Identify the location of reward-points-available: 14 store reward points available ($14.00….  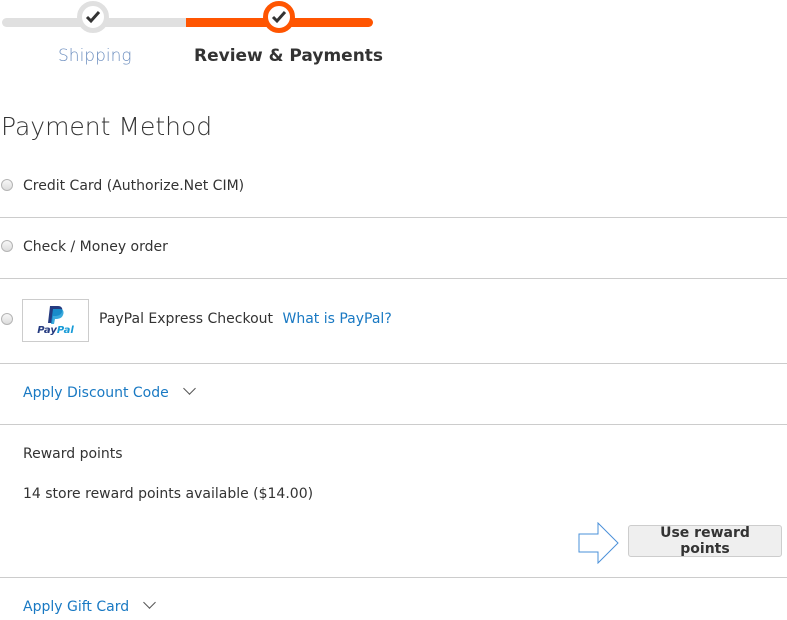
(168, 494).